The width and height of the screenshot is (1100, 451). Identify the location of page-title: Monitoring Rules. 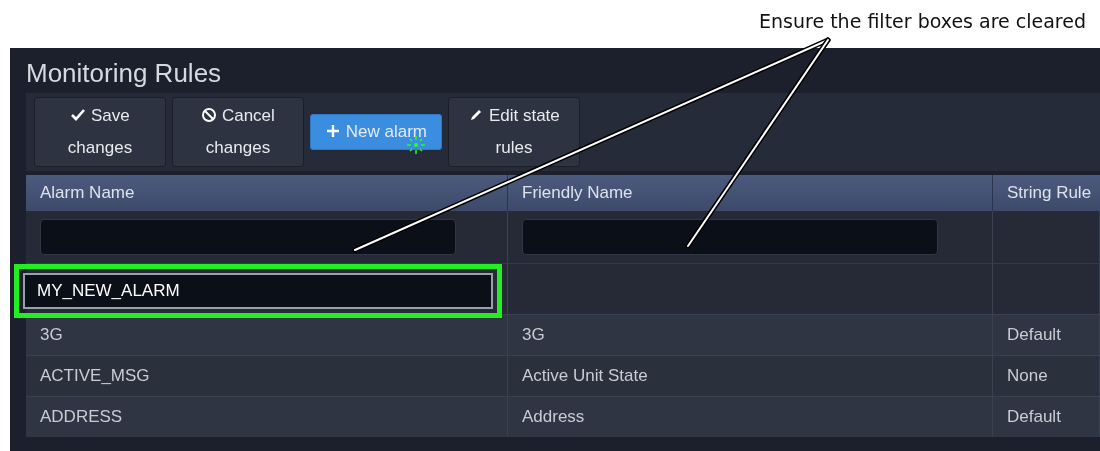
(124, 73).